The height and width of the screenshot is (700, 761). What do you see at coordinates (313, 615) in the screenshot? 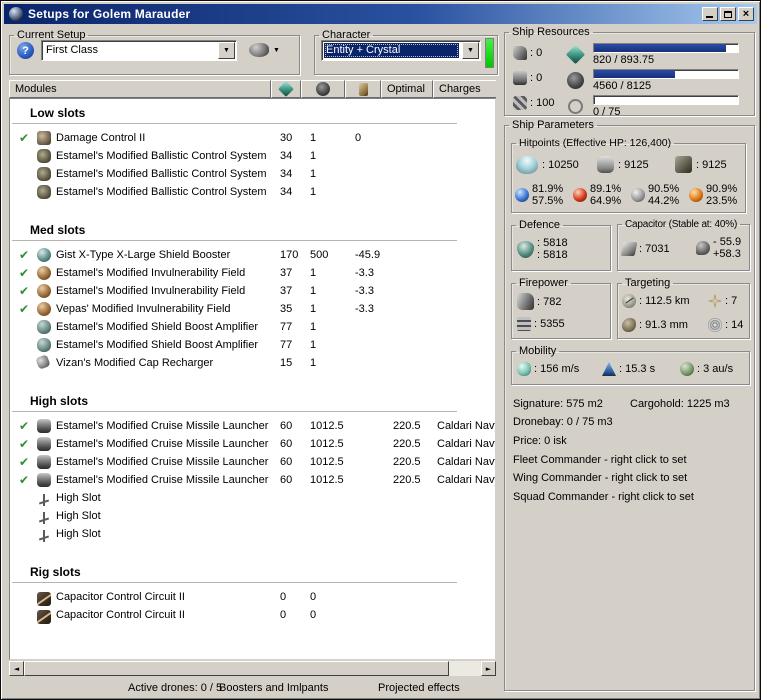
I see `module-powergrid: 0` at bounding box center [313, 615].